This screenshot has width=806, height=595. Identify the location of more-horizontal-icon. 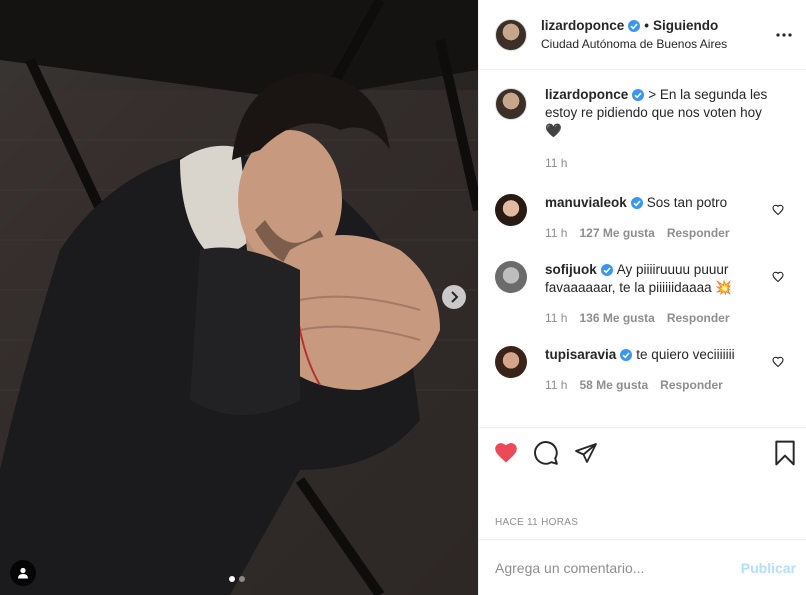
(784, 35).